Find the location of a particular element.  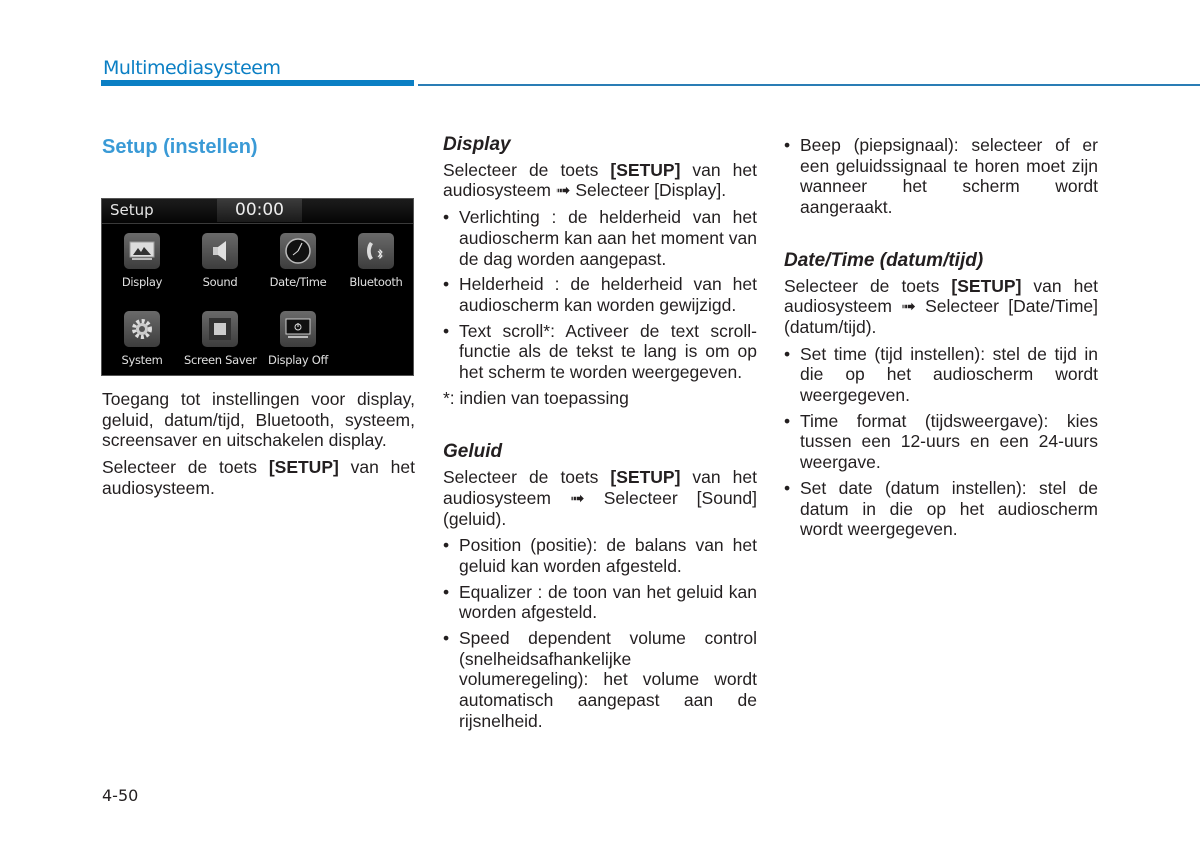

footnote: *: indien van toepassing is located at coordinates (536, 397).